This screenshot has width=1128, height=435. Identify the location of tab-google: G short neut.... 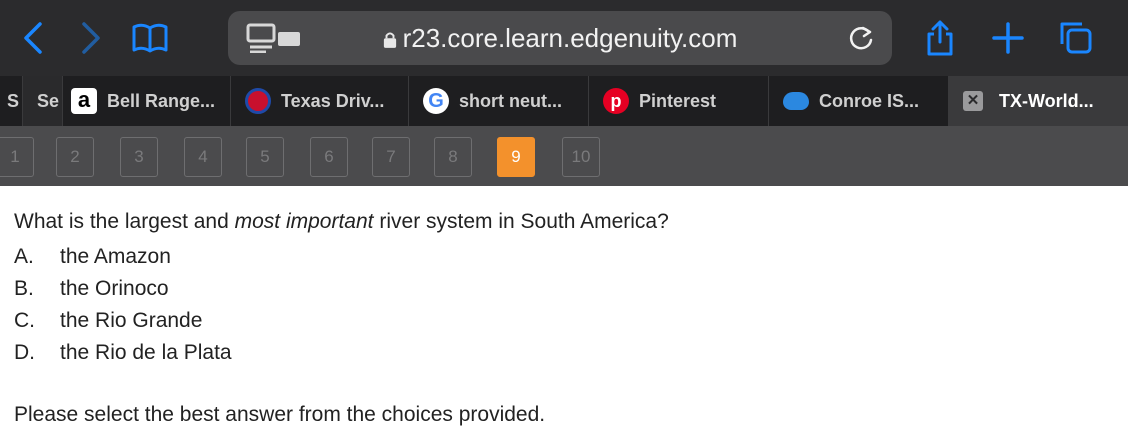
(498, 101).